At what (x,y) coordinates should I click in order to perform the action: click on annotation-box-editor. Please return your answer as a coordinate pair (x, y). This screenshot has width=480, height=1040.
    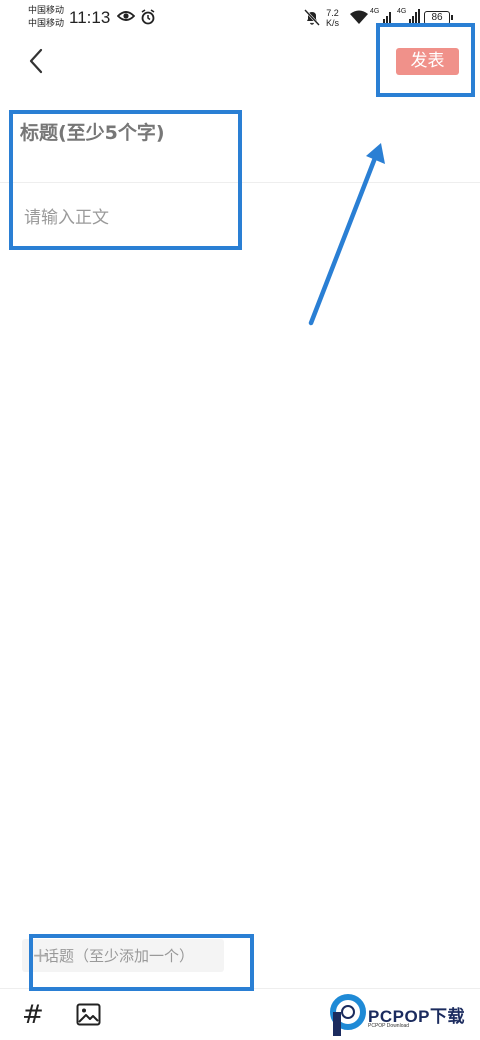
    Looking at the image, I should click on (125, 180).